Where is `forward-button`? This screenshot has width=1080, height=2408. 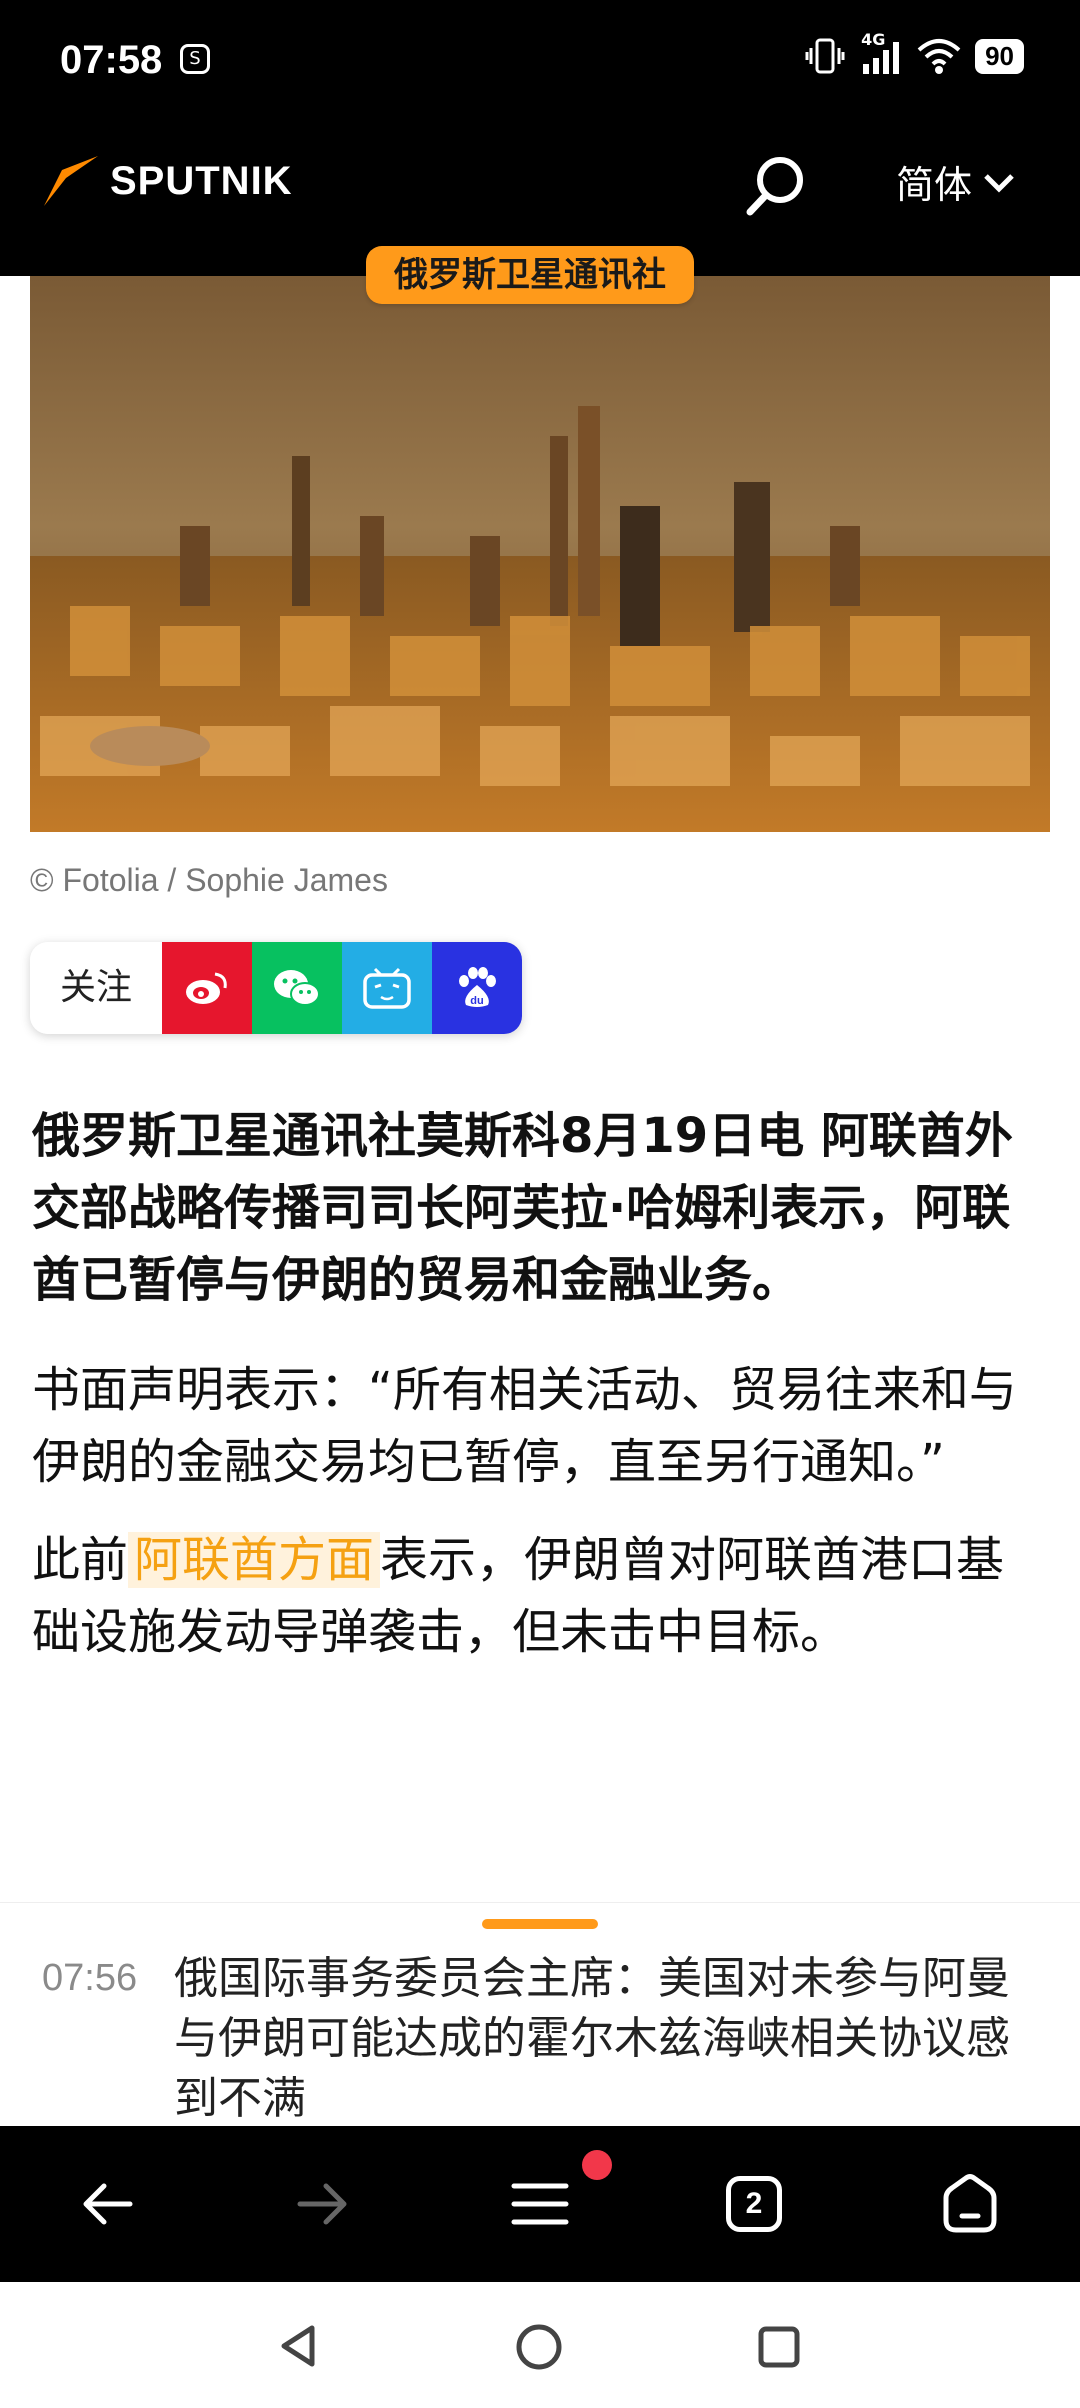 forward-button is located at coordinates (322, 2204).